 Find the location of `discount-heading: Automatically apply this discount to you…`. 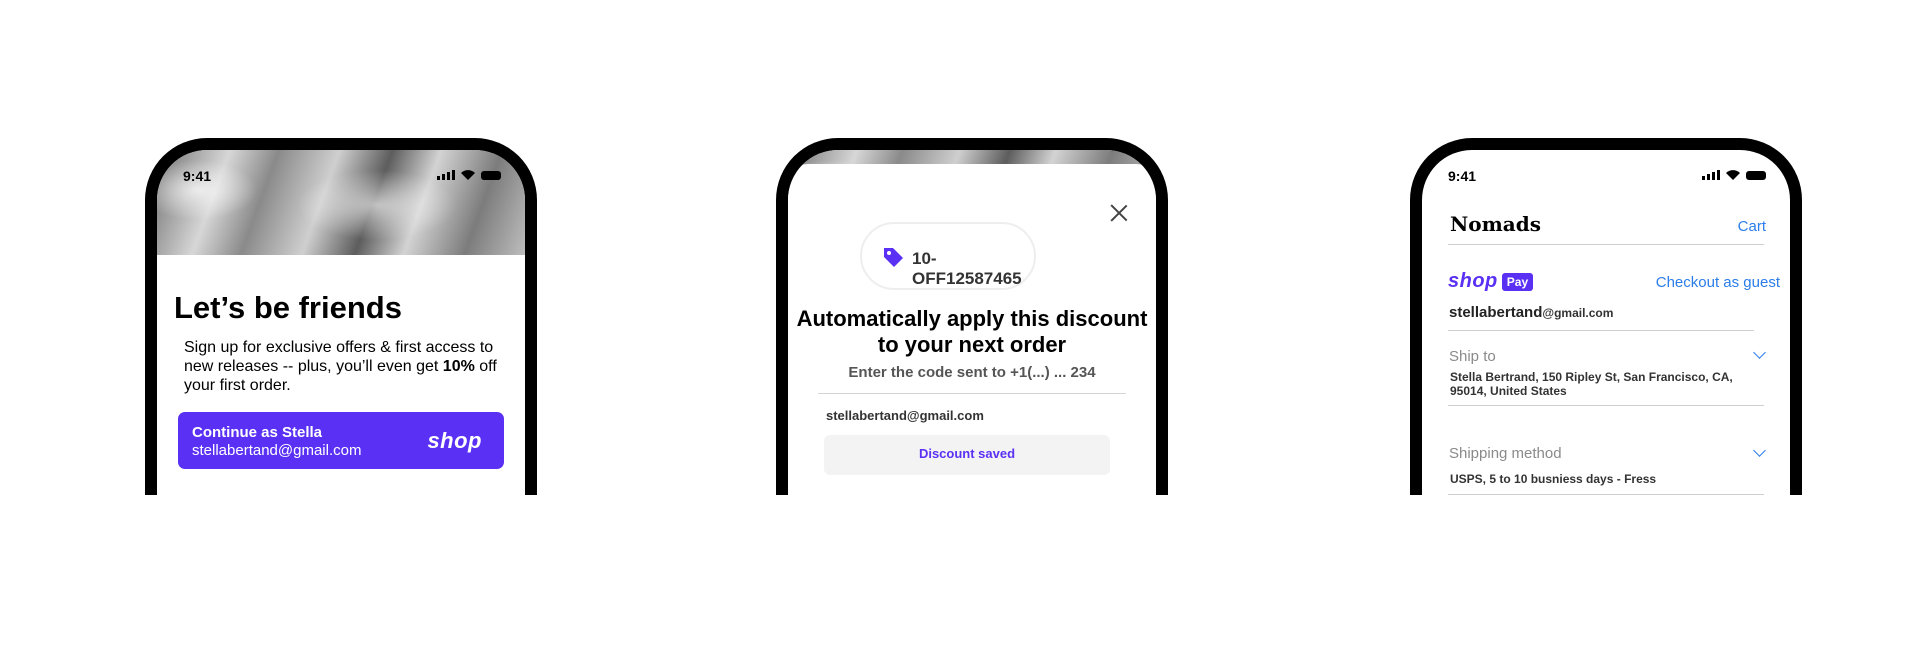

discount-heading: Automatically apply this discount to you… is located at coordinates (972, 331).